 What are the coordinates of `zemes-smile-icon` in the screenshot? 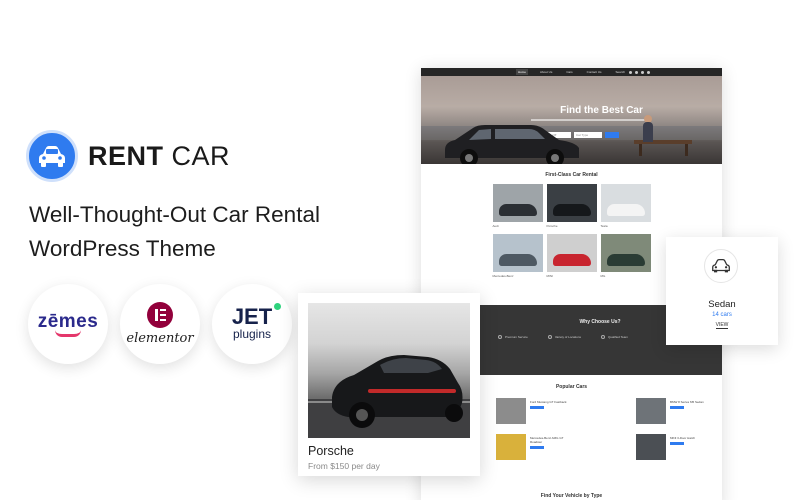 It's located at (68, 333).